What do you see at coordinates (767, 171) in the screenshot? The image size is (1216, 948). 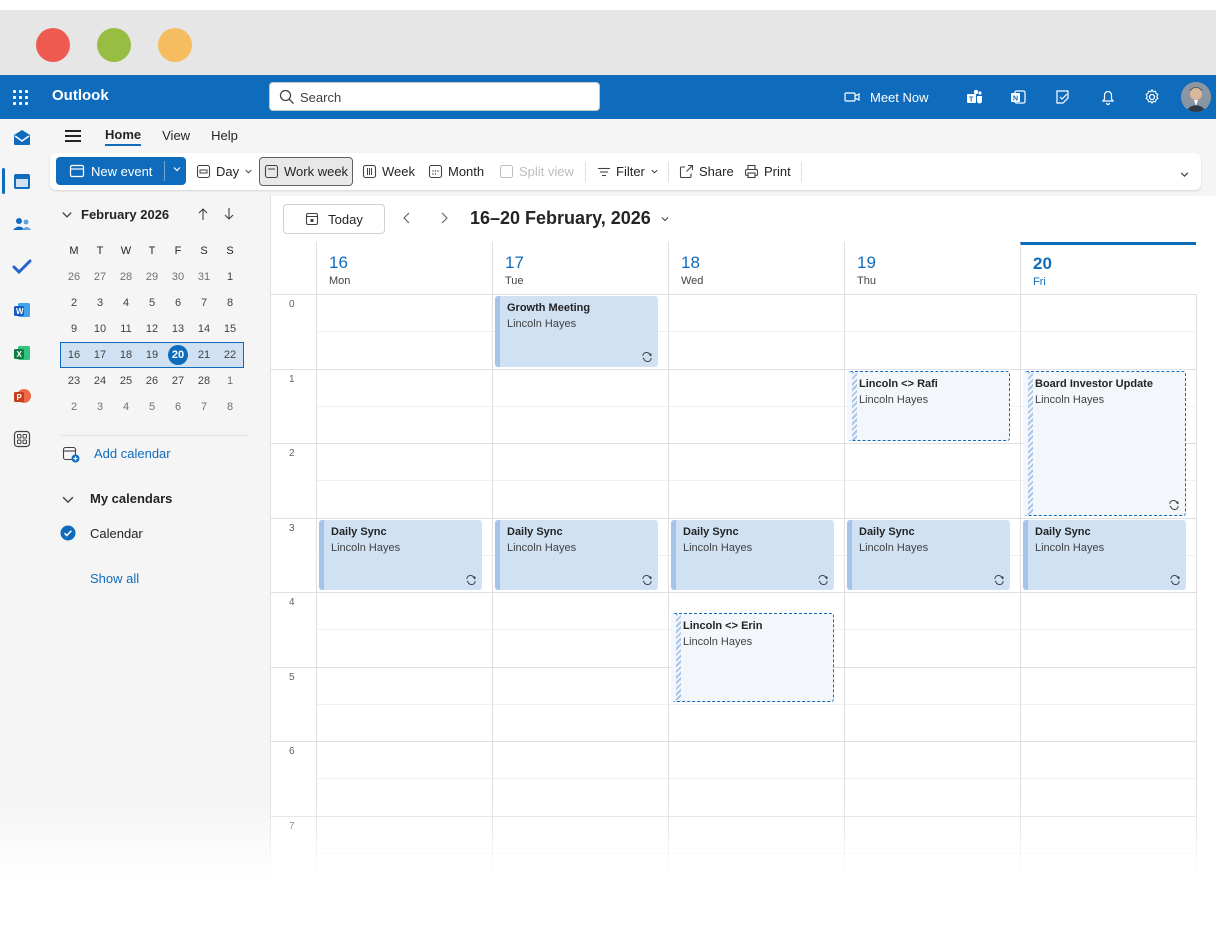 I see `print-button: Print` at bounding box center [767, 171].